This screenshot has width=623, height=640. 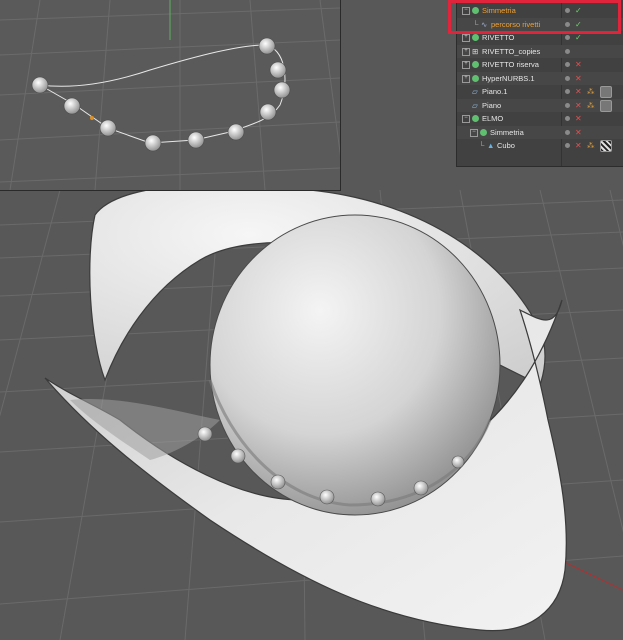 What do you see at coordinates (540, 119) in the screenshot?
I see `om-row-elmo: − ELMO ✕` at bounding box center [540, 119].